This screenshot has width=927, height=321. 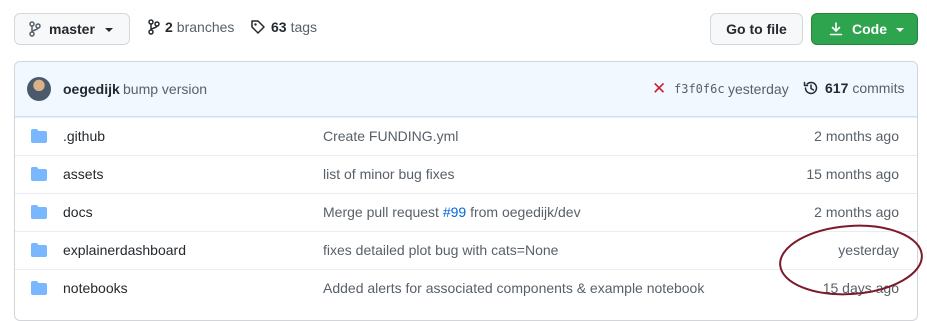 I want to click on file-age: 15 months ago, so click(x=852, y=174).